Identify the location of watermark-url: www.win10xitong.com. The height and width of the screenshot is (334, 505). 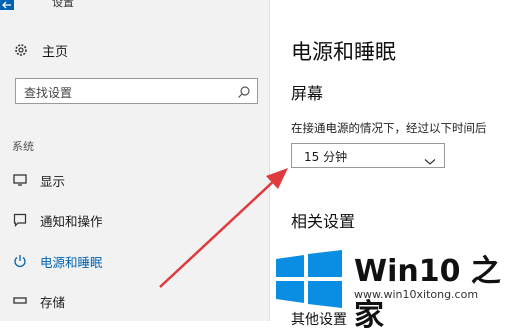
(416, 294).